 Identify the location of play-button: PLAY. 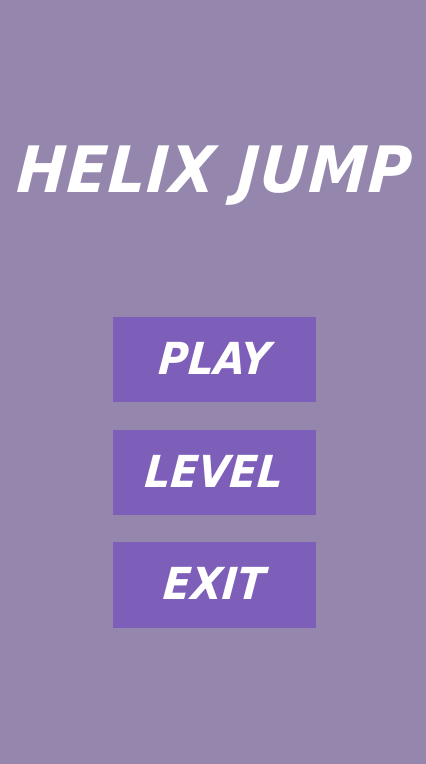
(214, 359).